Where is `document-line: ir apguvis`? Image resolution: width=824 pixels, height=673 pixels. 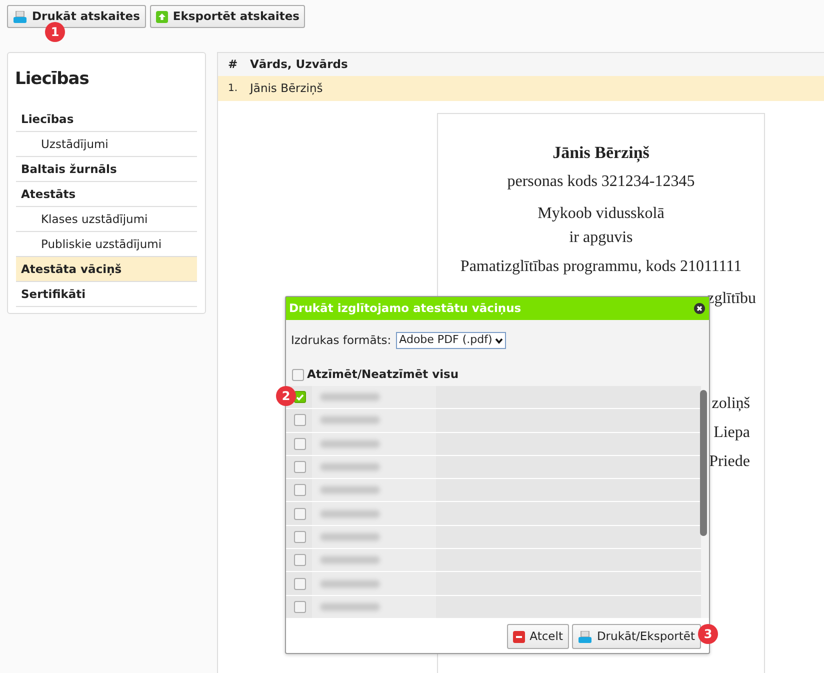
document-line: ir apguvis is located at coordinates (601, 238).